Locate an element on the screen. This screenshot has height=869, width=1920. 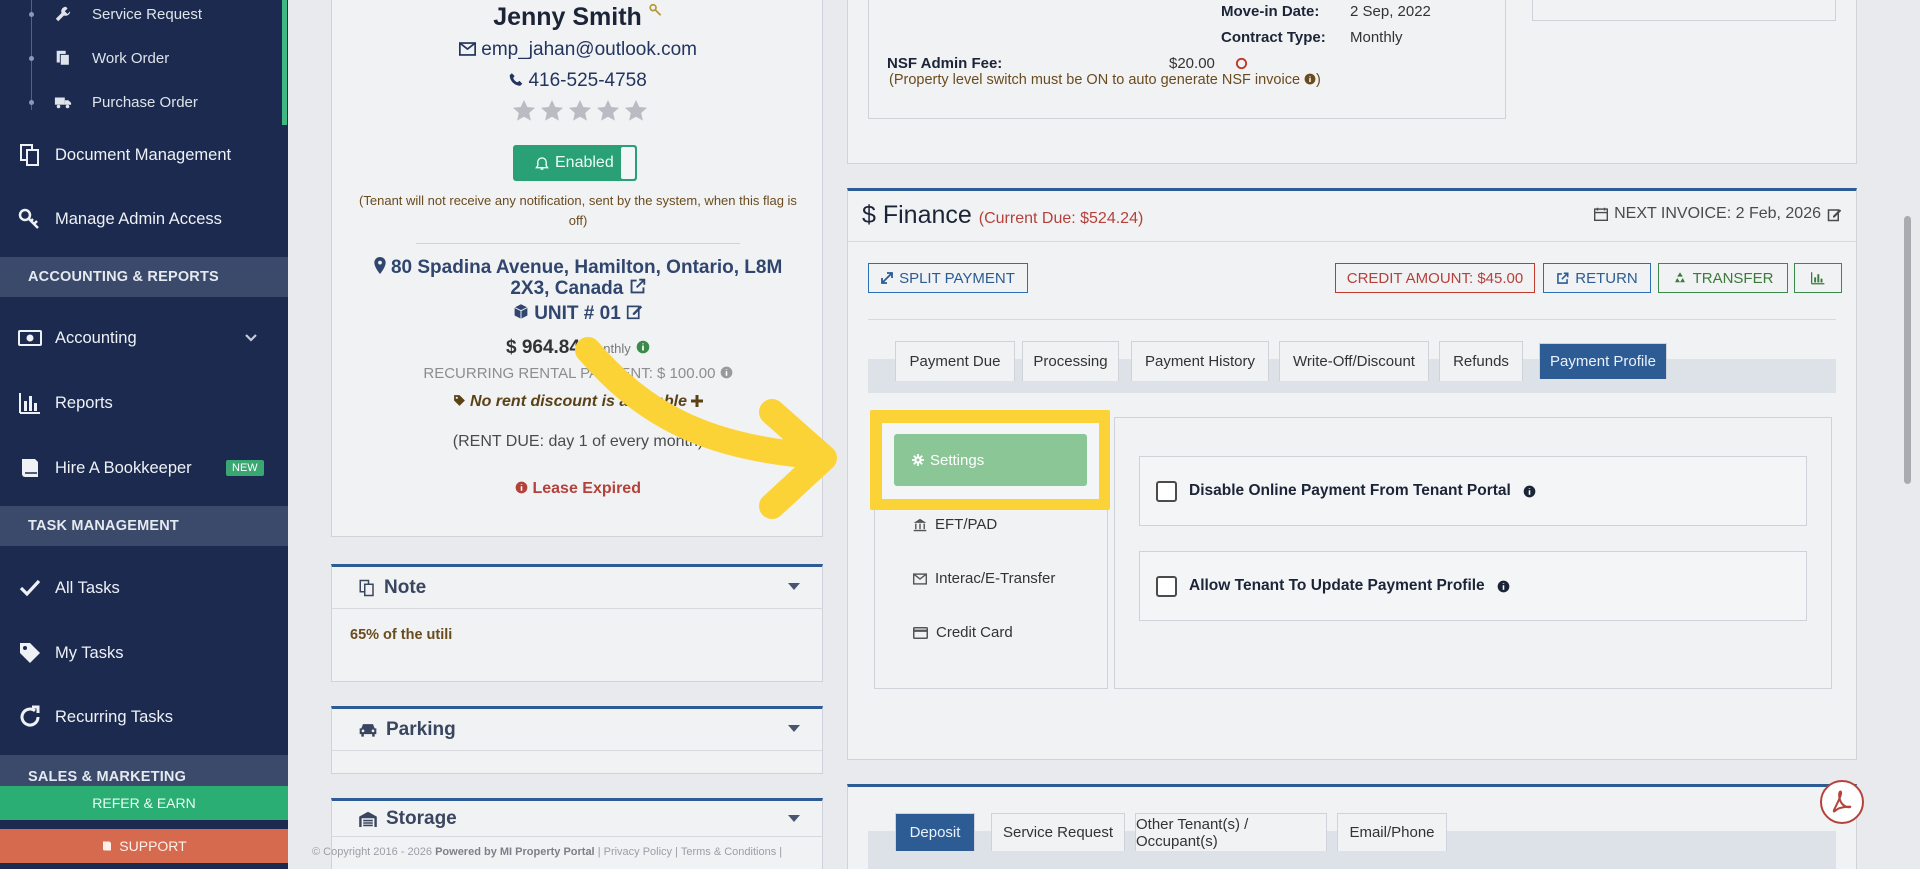
credit-amount-button: CREDIT AMOUNT: $45.00 is located at coordinates (1435, 278).